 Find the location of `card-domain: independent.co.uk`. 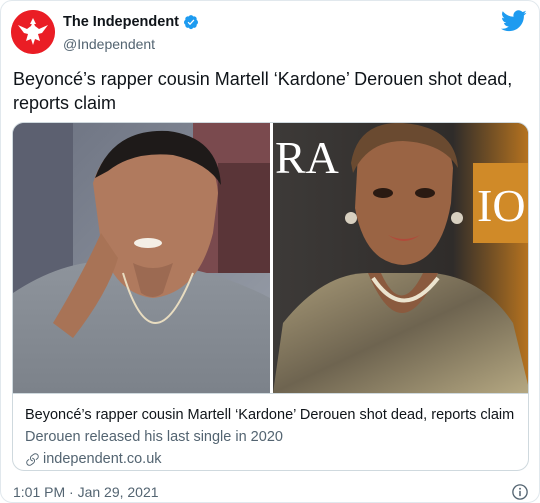

card-domain: independent.co.uk is located at coordinates (102, 459).